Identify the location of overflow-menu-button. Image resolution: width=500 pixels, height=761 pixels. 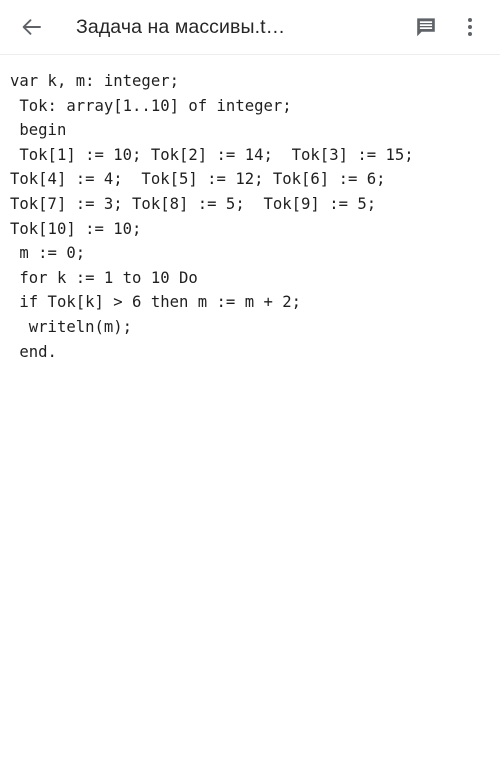
(470, 27).